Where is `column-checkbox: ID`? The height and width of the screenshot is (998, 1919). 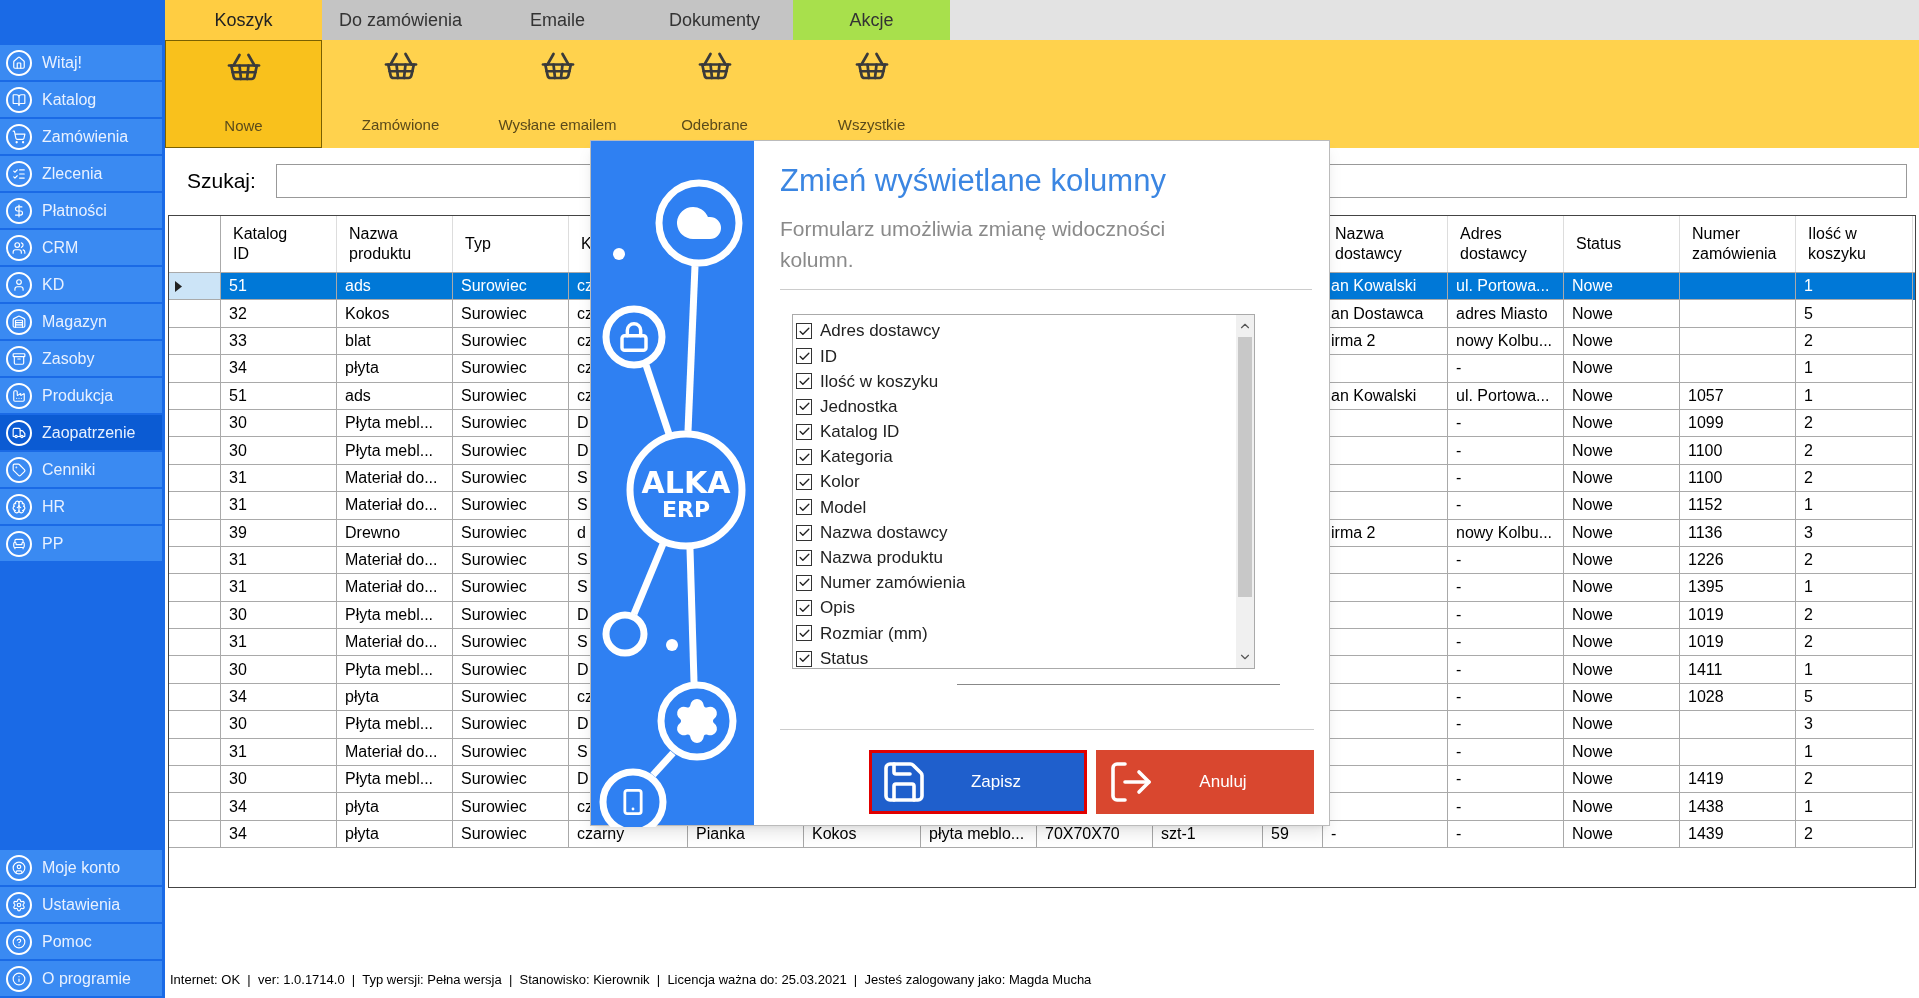
column-checkbox: ID is located at coordinates (1016, 356).